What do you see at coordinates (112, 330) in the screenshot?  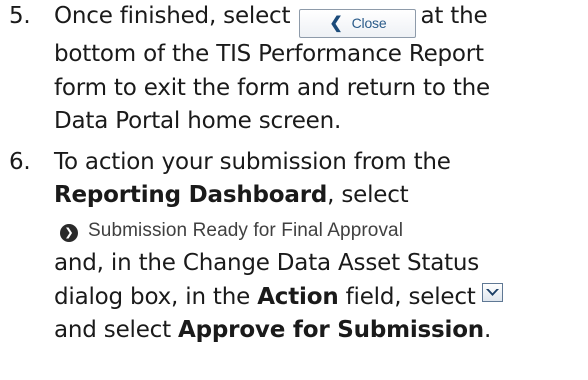 I see `step-text: and select` at bounding box center [112, 330].